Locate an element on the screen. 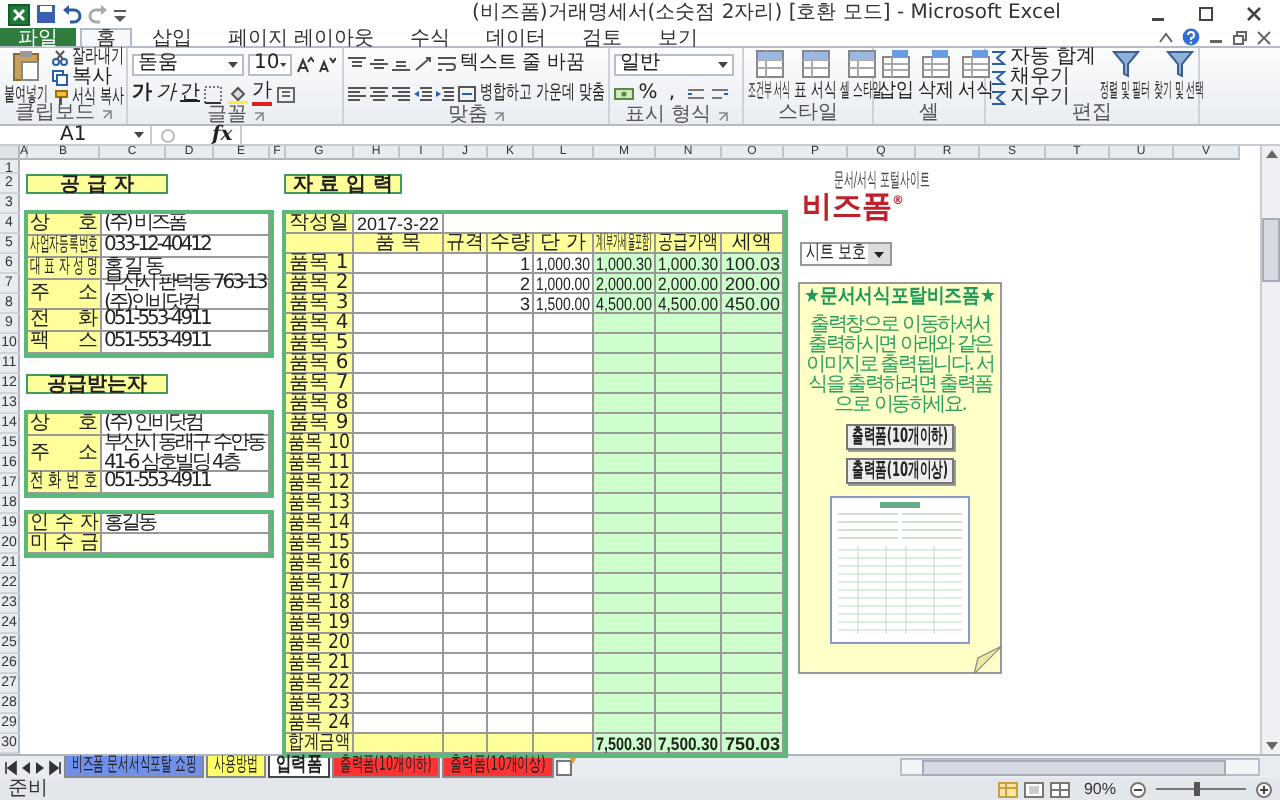 This screenshot has height=802, width=1280. previous-sheet-icon is located at coordinates (26, 767).